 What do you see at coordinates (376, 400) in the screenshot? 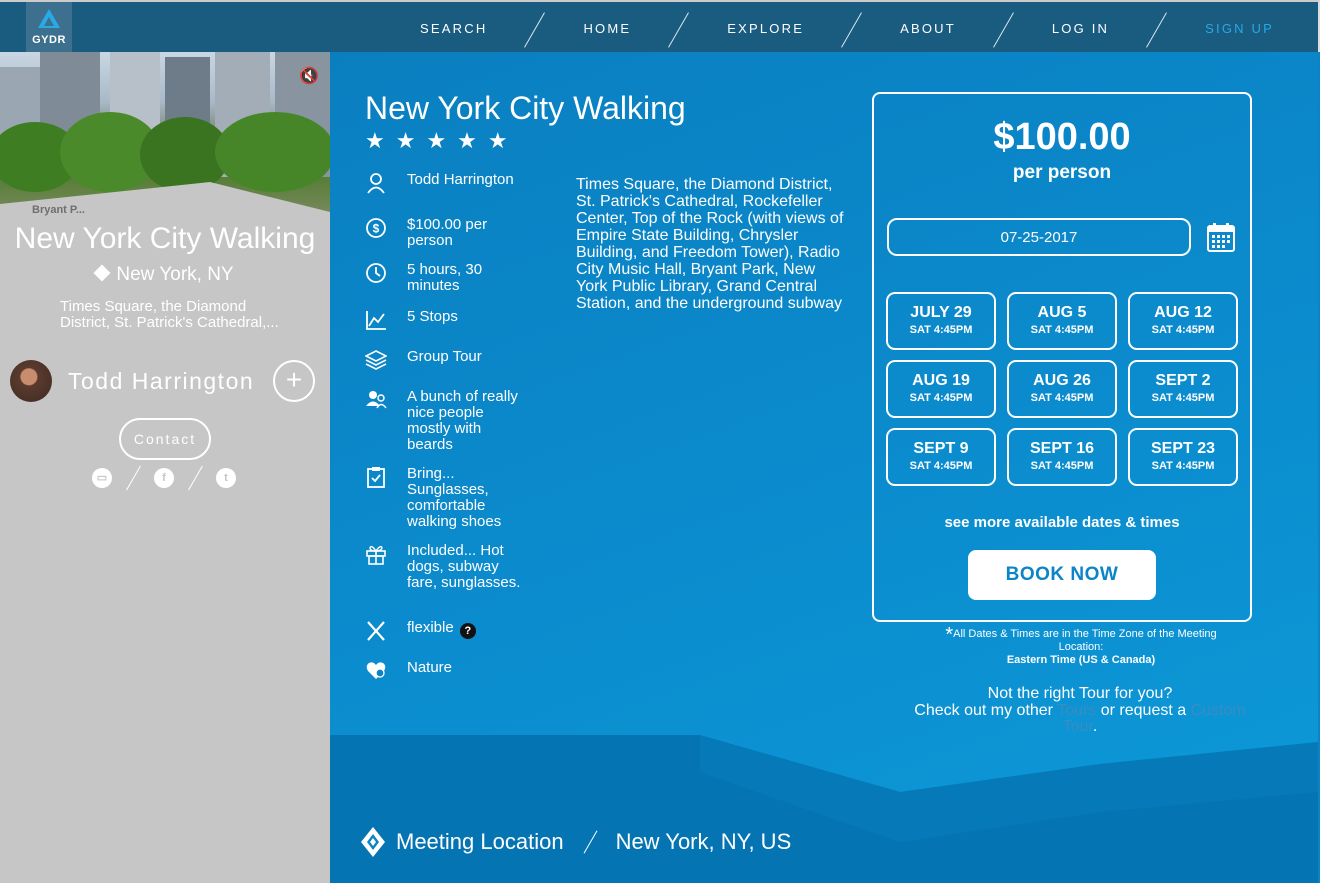
I see `group-icon` at bounding box center [376, 400].